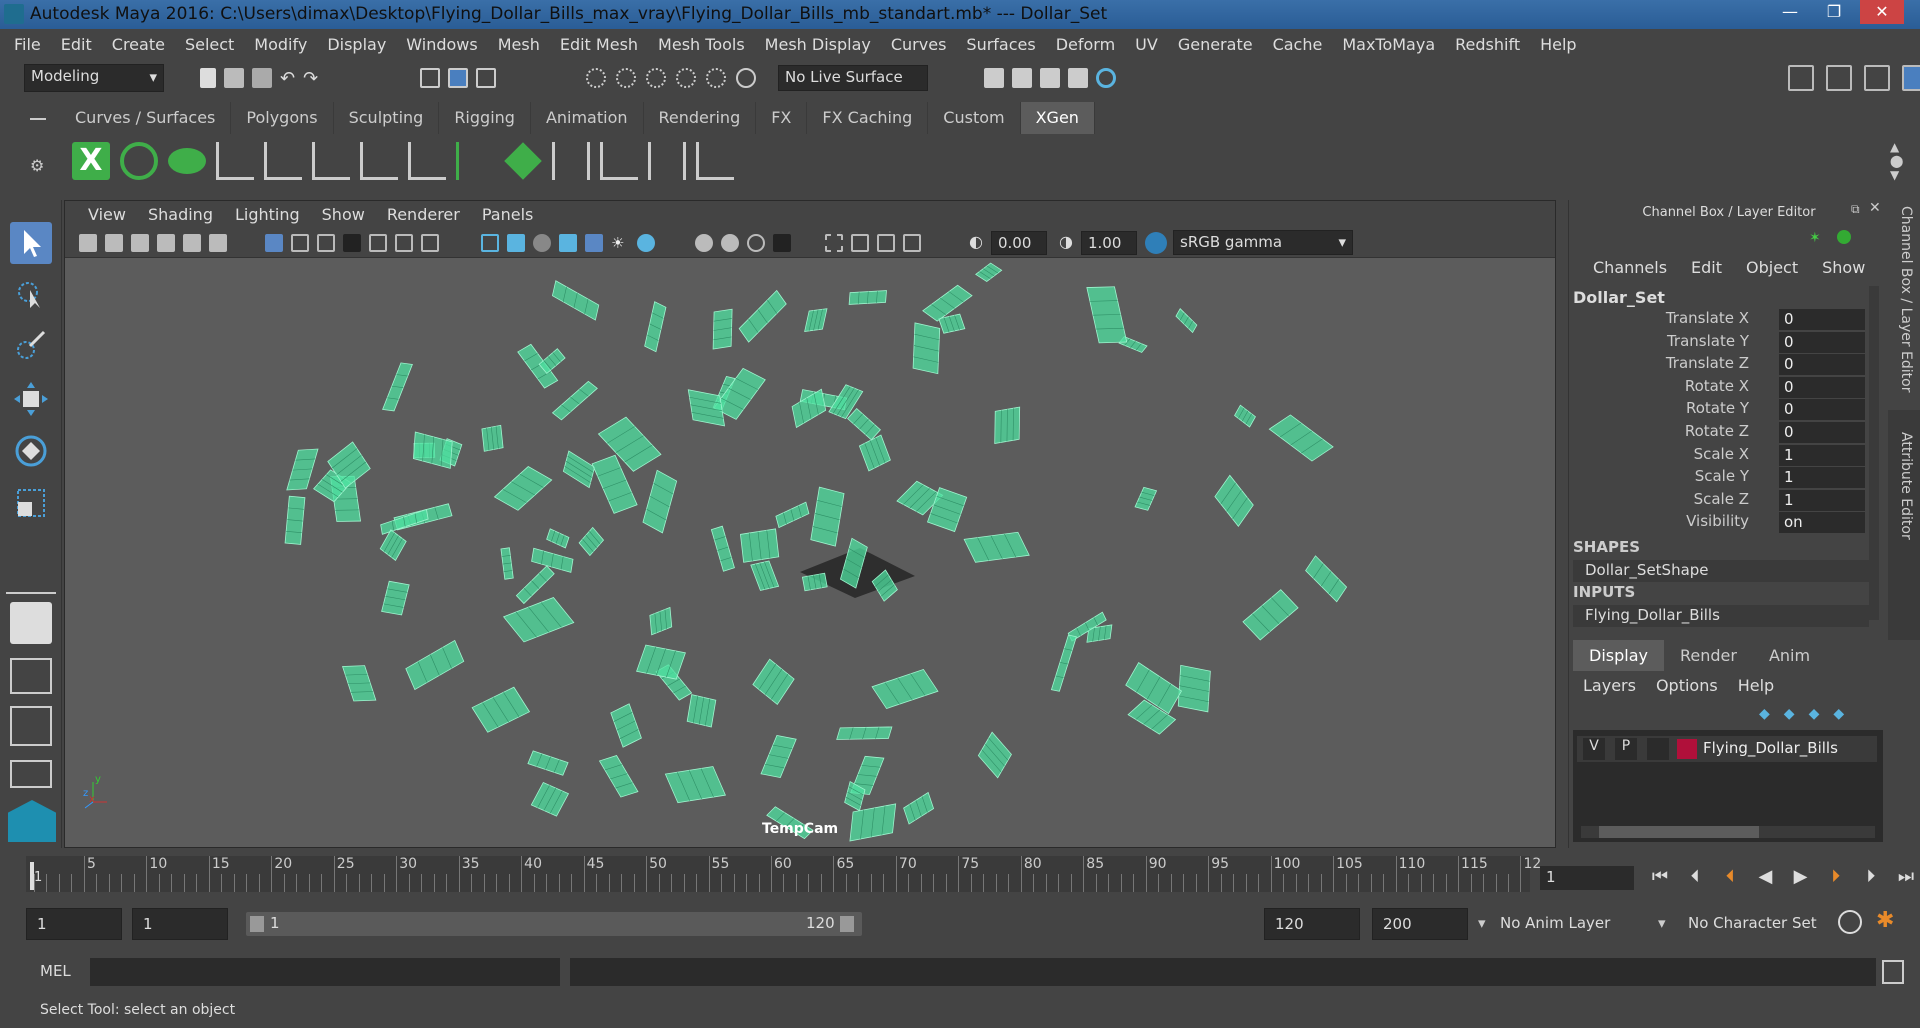 Image resolution: width=1920 pixels, height=1028 pixels. I want to click on hypershade-icon, so click(1106, 78).